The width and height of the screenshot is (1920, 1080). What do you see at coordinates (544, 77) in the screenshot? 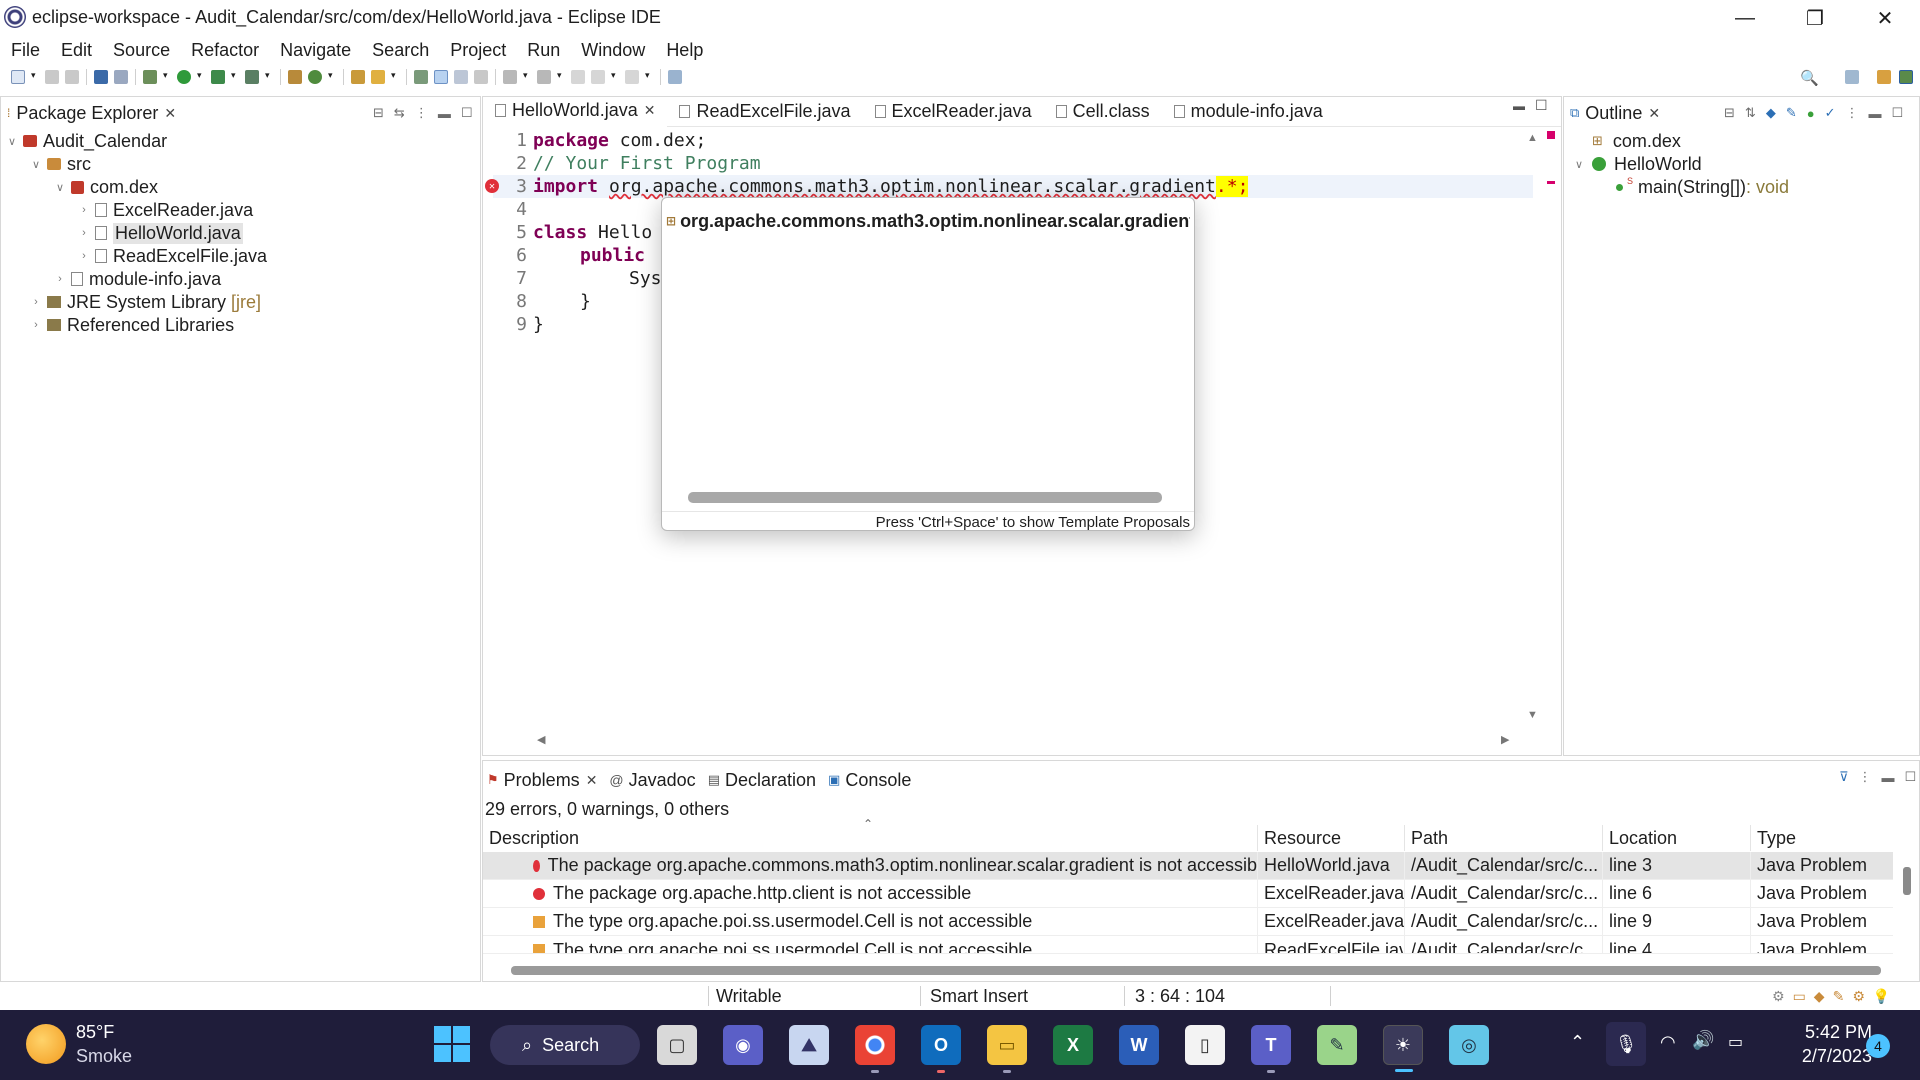
I see `previous-annotation-icon` at bounding box center [544, 77].